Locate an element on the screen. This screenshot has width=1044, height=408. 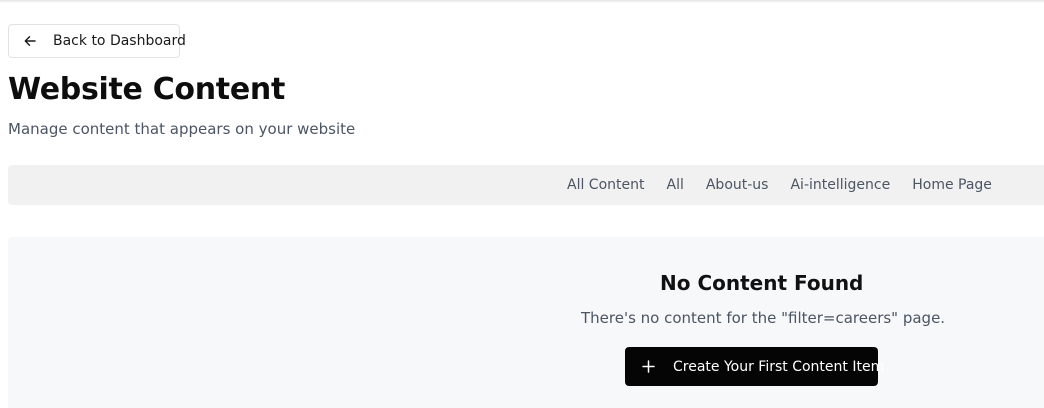
back-button-label: Back to Dashboard is located at coordinates (119, 41).